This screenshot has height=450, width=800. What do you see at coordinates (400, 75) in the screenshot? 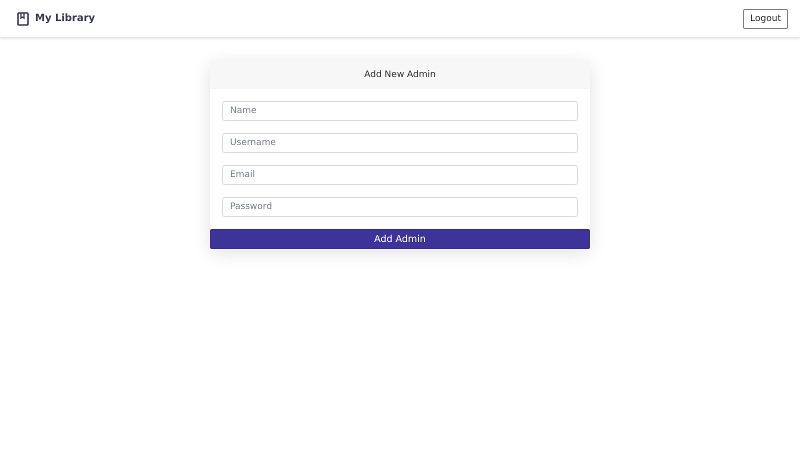
I see `form-title: Add New Admin` at bounding box center [400, 75].